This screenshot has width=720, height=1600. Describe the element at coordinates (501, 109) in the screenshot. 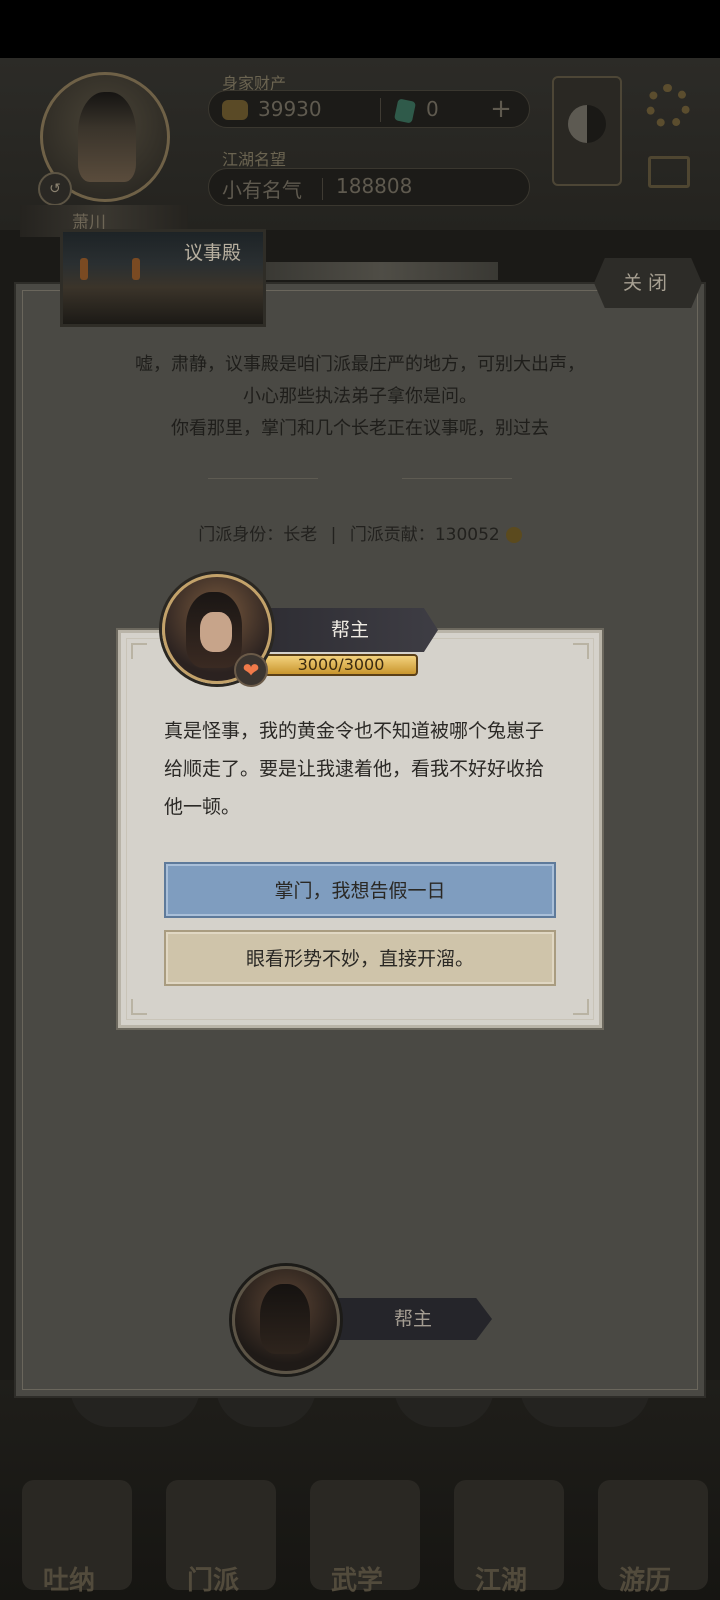

I see `add-currency-button: +` at that location.